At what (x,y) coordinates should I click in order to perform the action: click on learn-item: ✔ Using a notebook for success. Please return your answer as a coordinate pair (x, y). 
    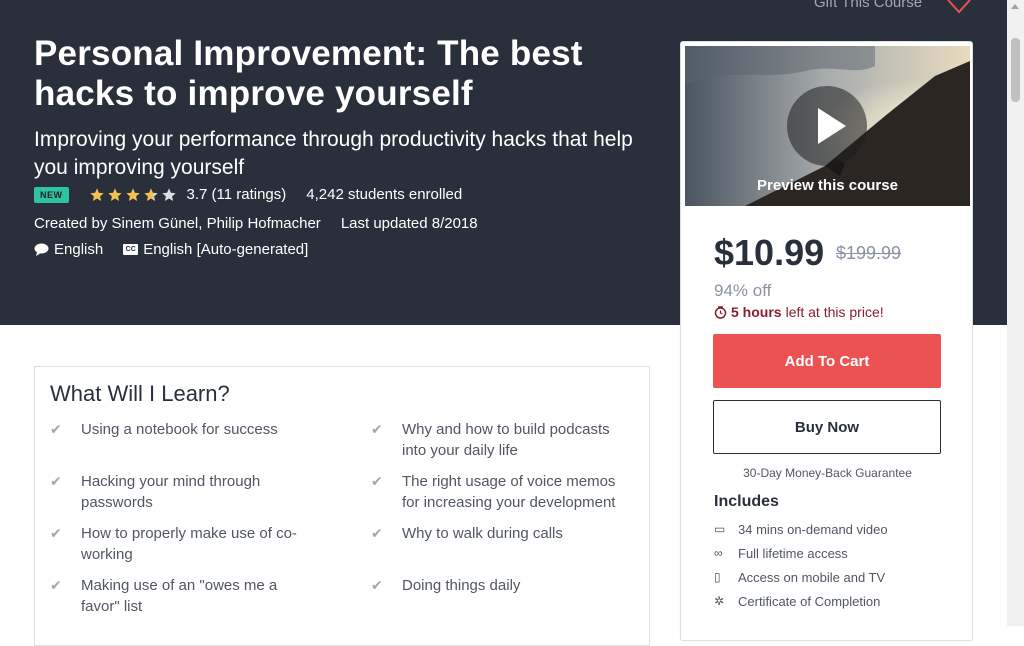
    Looking at the image, I should click on (164, 429).